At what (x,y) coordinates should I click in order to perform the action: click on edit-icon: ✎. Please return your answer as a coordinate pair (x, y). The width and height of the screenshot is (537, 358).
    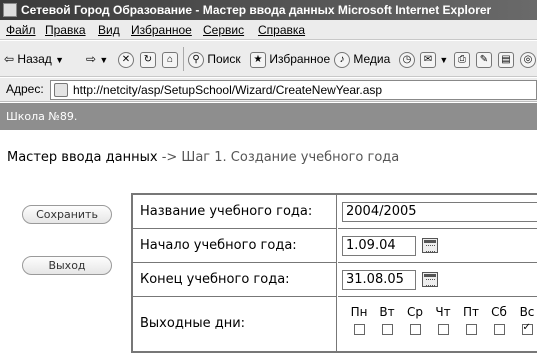
    Looking at the image, I should click on (484, 59).